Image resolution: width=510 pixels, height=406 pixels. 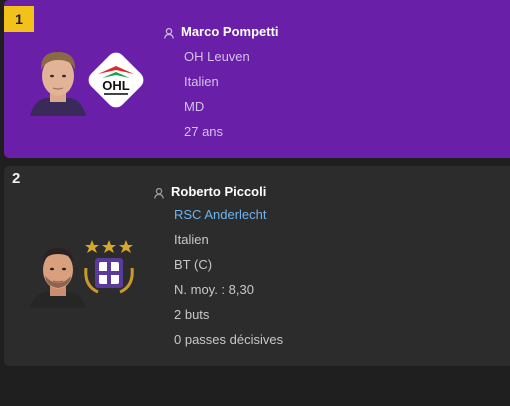 I want to click on rsc-anderlecht-logo, so click(x=109, y=266).